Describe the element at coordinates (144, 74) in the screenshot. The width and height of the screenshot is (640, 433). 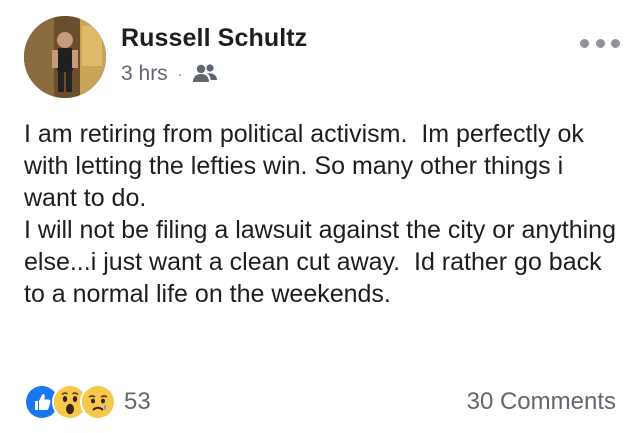
I see `post-time: 3 hrs` at that location.